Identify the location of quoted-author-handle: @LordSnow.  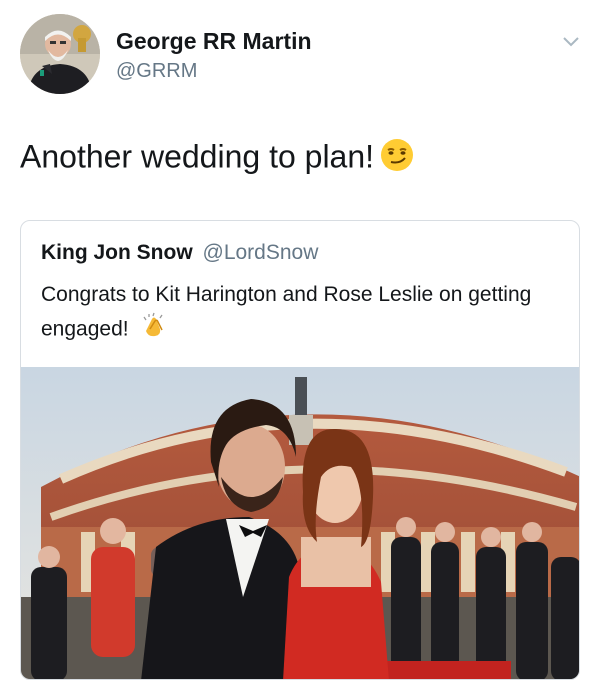
(261, 252).